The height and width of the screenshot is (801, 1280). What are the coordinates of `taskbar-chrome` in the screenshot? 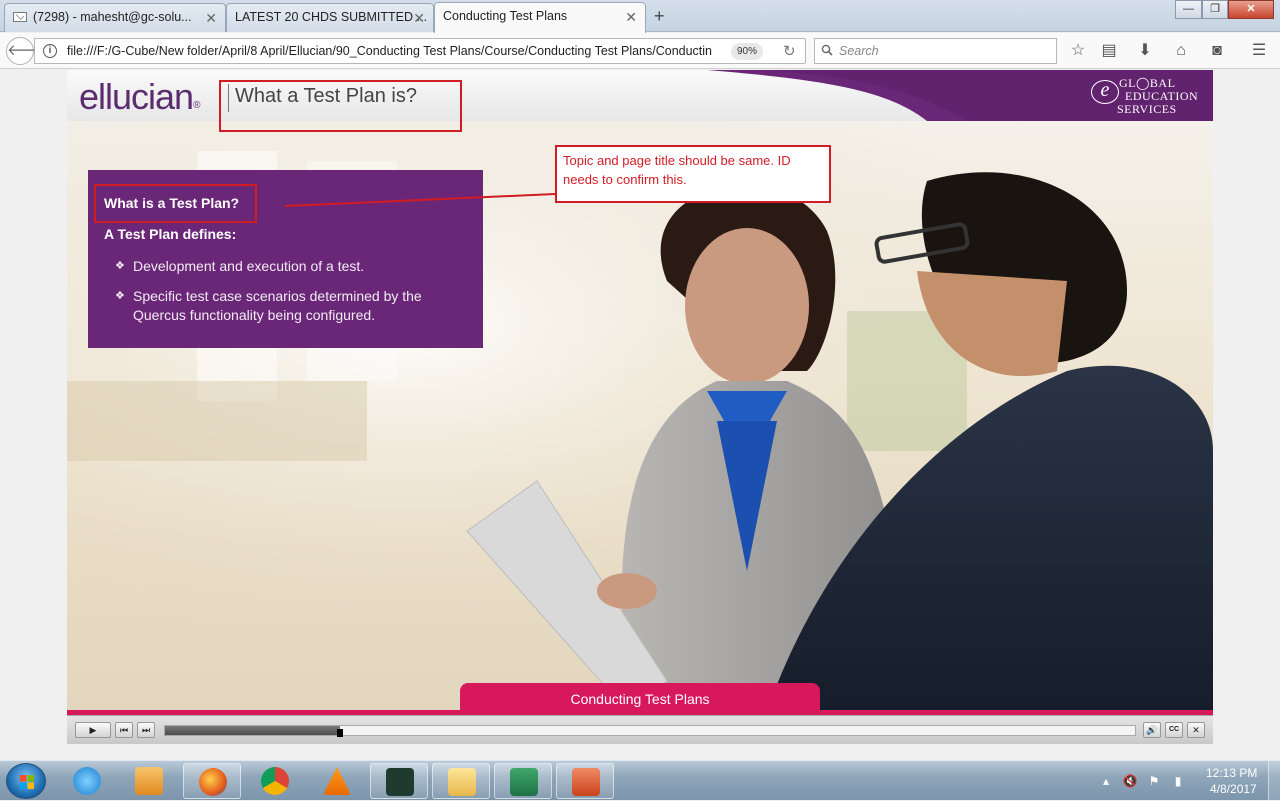 It's located at (275, 781).